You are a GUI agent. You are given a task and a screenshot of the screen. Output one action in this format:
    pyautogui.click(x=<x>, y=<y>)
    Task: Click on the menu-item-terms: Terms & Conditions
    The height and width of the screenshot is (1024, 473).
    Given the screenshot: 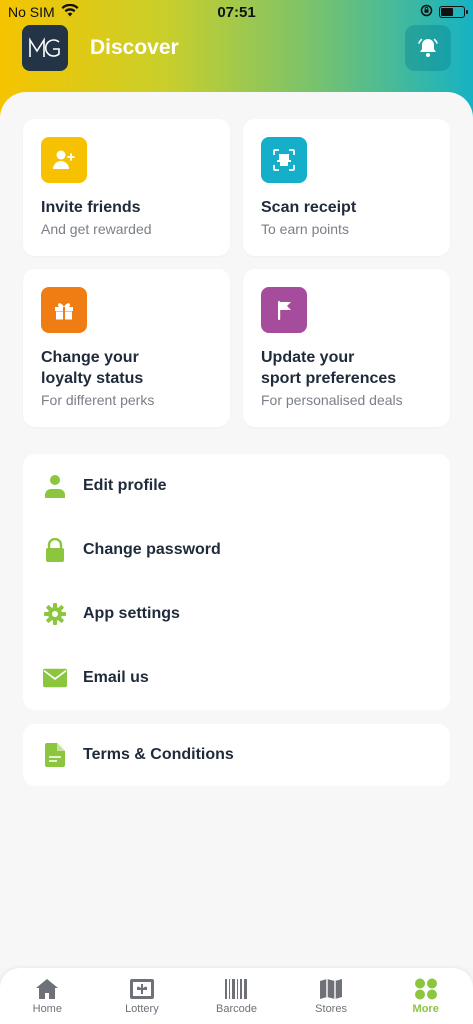 What is the action you would take?
    pyautogui.click(x=236, y=755)
    